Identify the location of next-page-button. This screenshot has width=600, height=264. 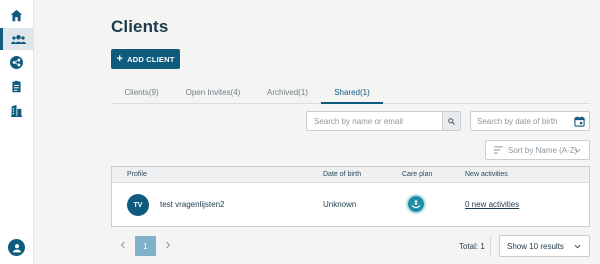
(168, 245).